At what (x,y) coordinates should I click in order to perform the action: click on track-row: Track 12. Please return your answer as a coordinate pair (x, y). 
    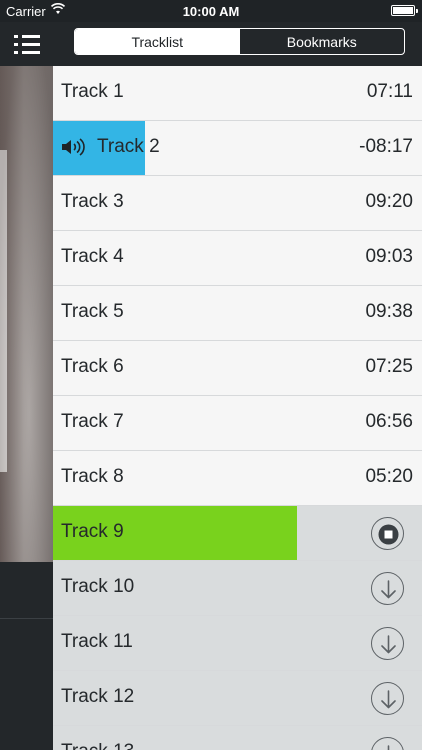
    Looking at the image, I should click on (237, 698).